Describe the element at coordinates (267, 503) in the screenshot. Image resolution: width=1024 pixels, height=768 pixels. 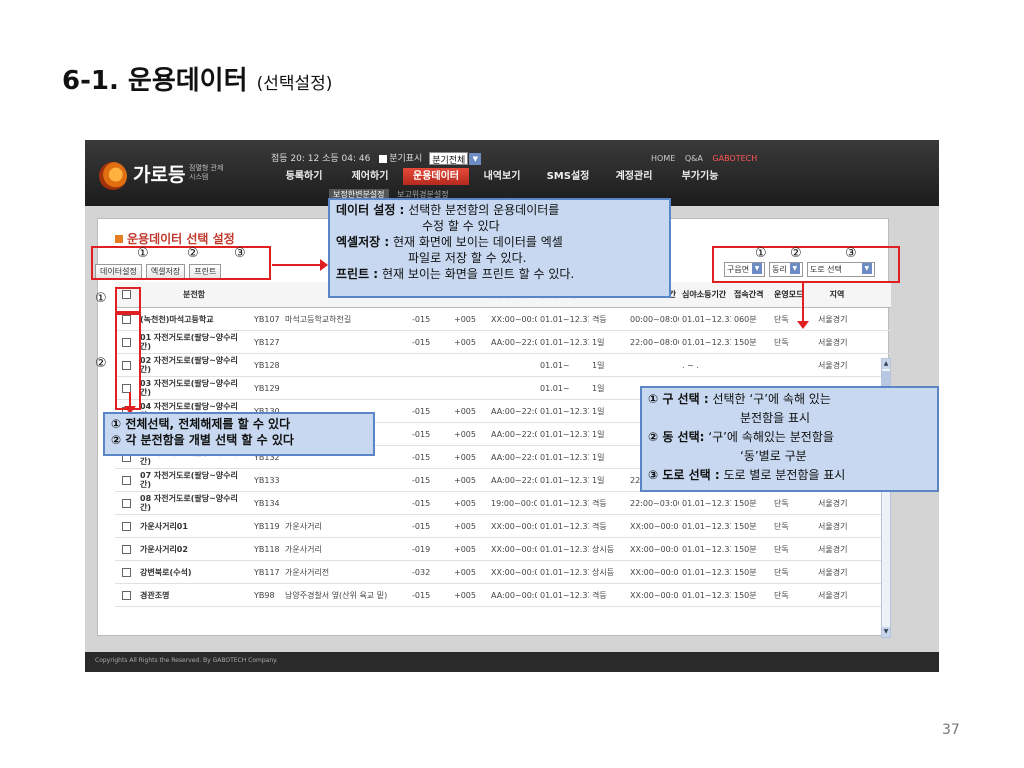
I see `table-cell: YB134` at that location.